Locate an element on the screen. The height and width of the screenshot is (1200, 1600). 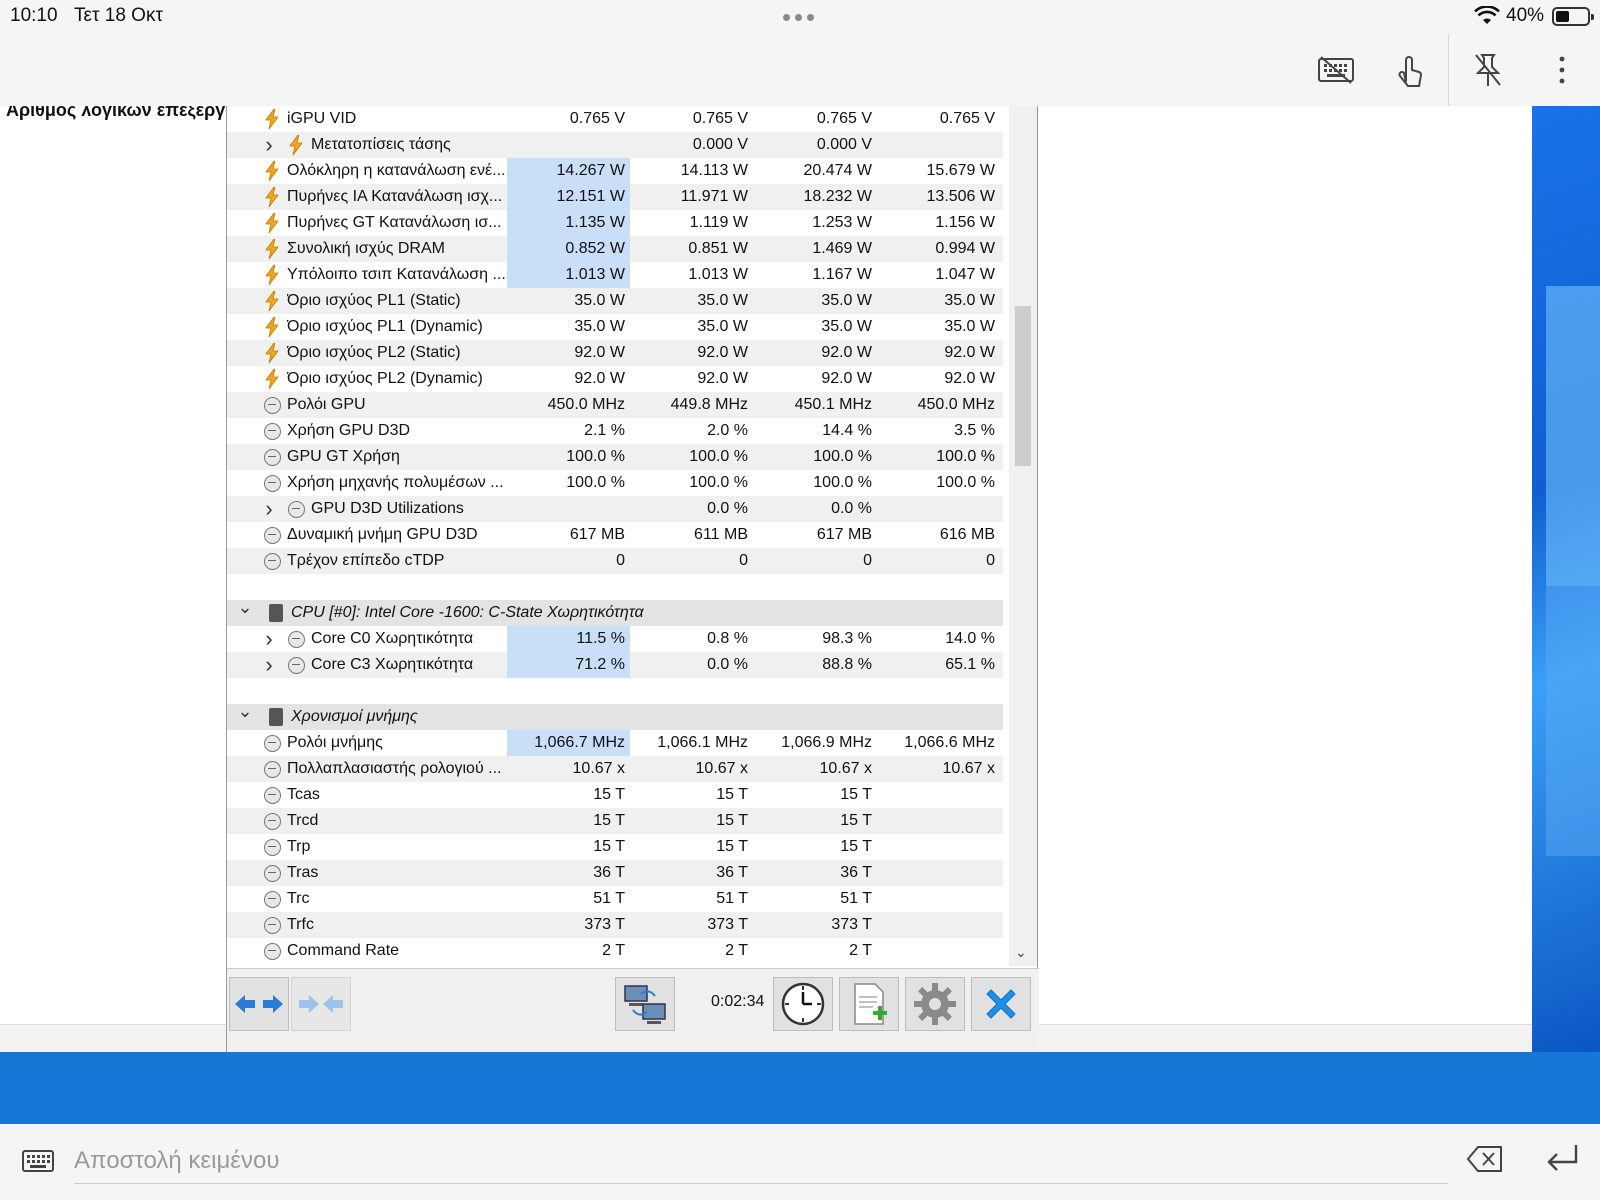
sensor-row: Trfc 373 T 373 T 373 T is located at coordinates (615, 925).